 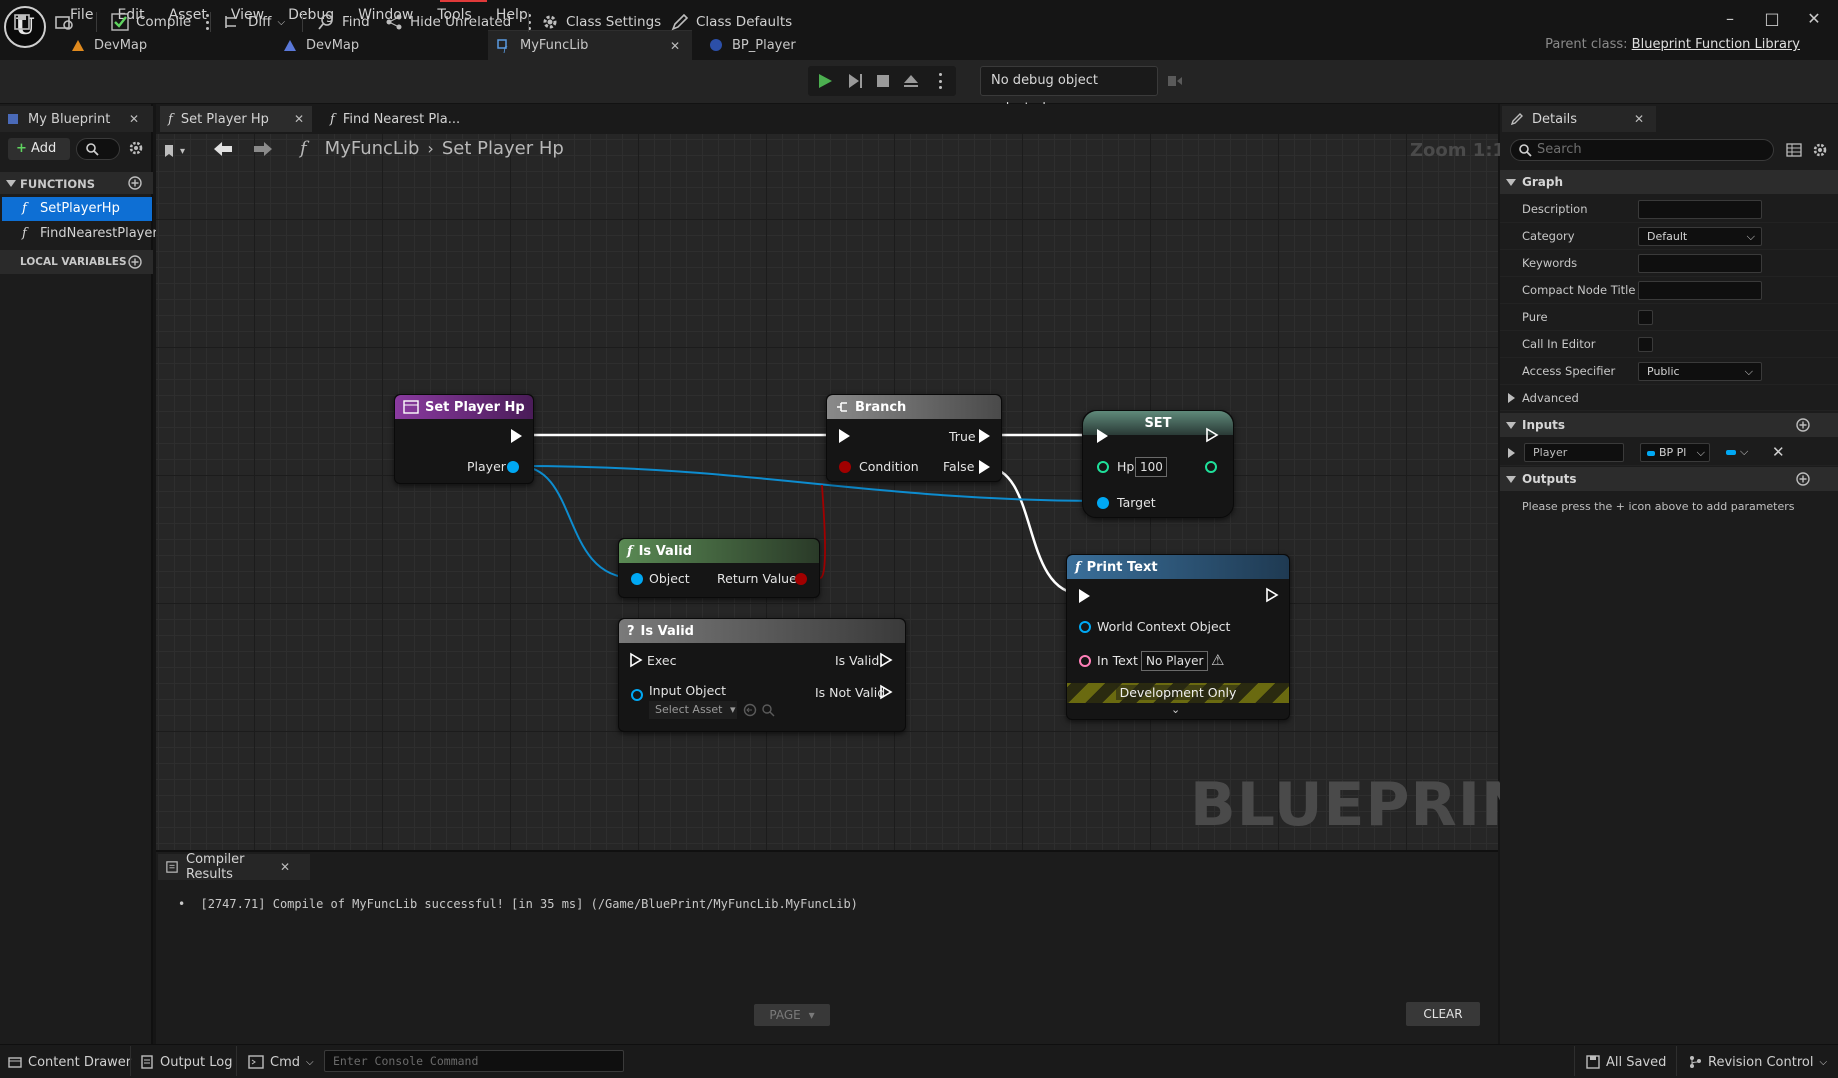 I want to click on container-type-select: ⌵, so click(x=1742, y=452).